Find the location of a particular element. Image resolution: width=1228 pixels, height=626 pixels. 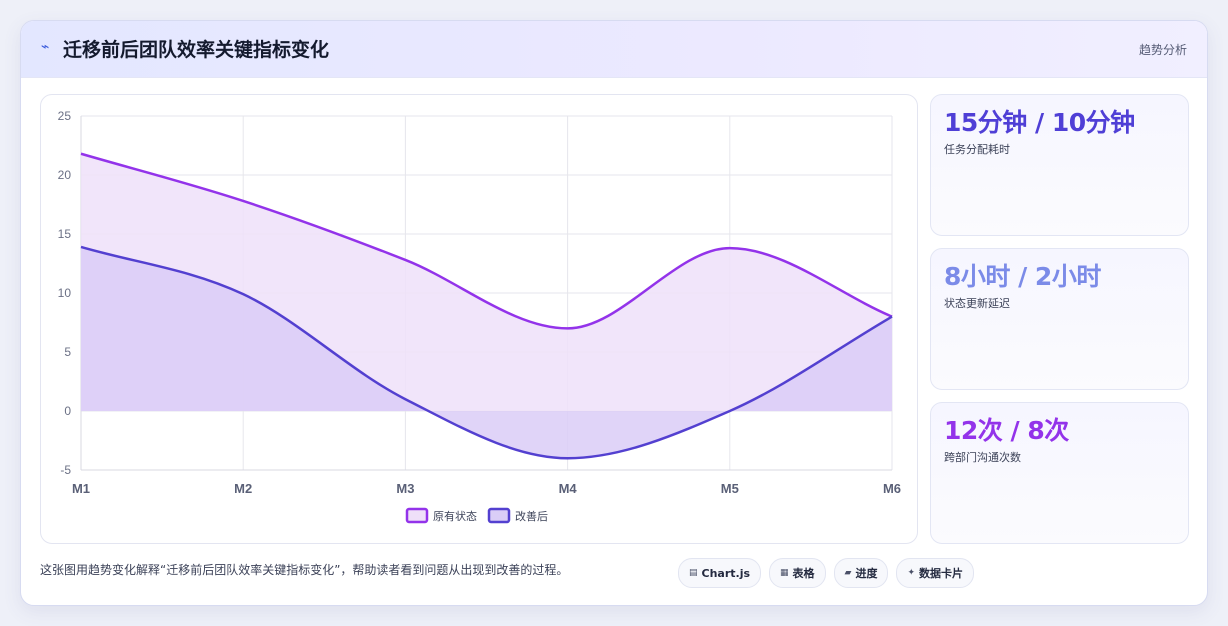

stat-value: 15分钟 / 10分钟 is located at coordinates (1039, 122).